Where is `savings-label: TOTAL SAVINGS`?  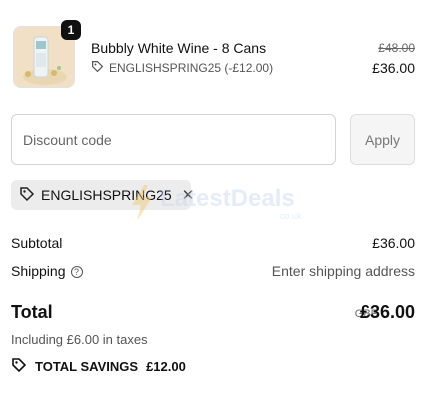 savings-label: TOTAL SAVINGS is located at coordinates (87, 366).